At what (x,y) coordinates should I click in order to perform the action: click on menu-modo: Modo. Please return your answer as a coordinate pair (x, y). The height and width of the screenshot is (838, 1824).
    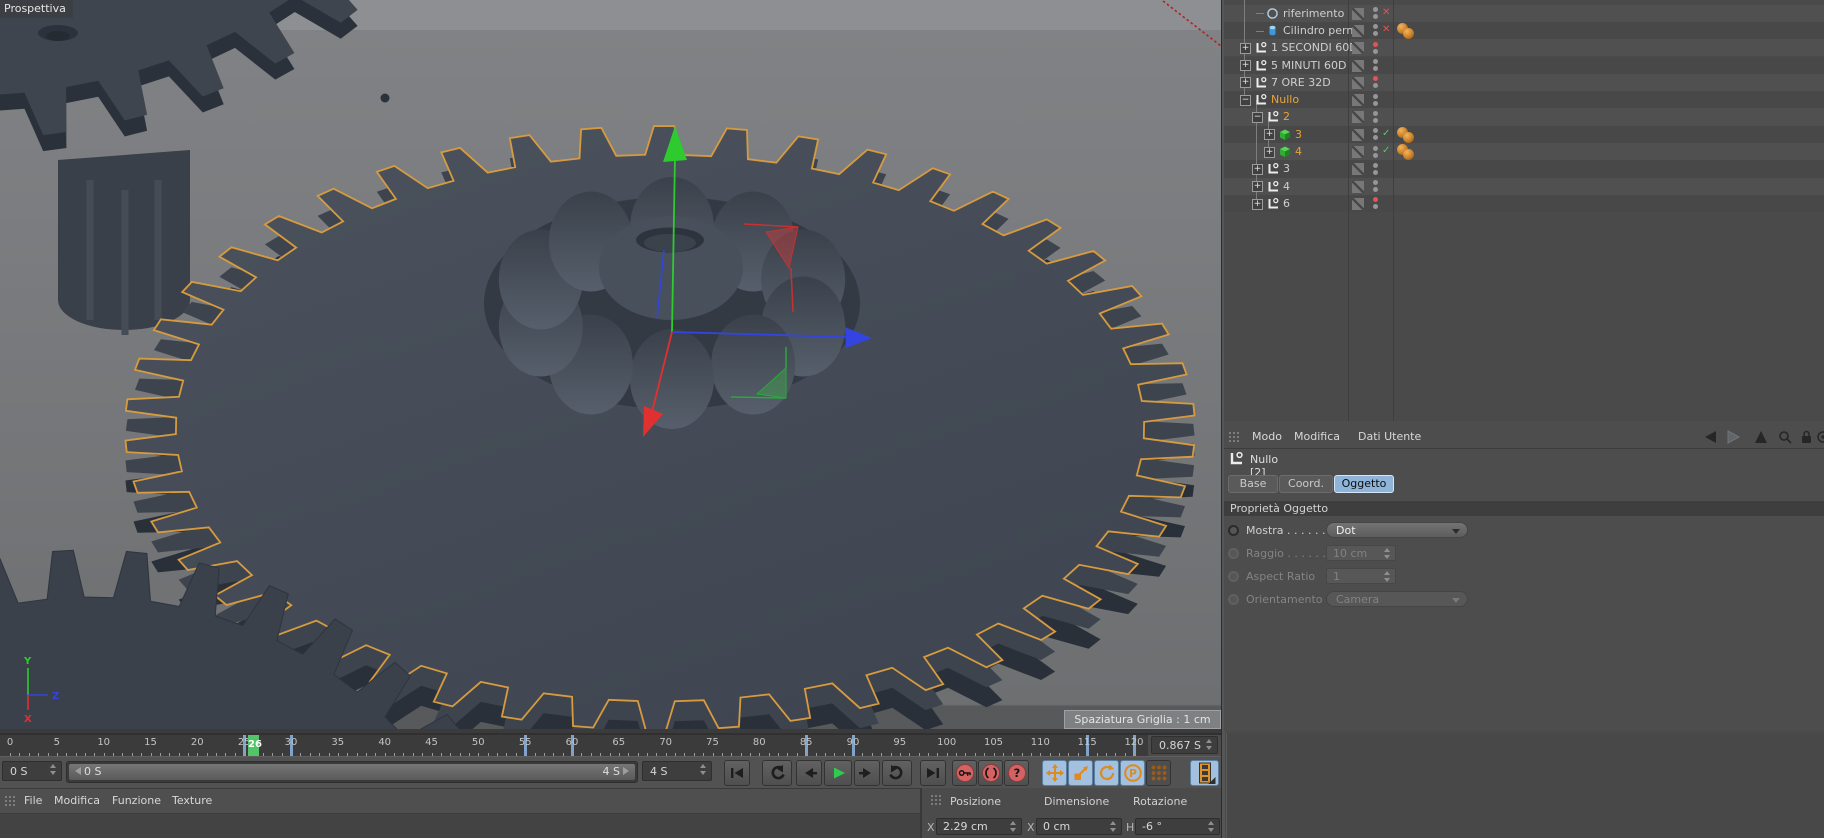
    Looking at the image, I should click on (1267, 436).